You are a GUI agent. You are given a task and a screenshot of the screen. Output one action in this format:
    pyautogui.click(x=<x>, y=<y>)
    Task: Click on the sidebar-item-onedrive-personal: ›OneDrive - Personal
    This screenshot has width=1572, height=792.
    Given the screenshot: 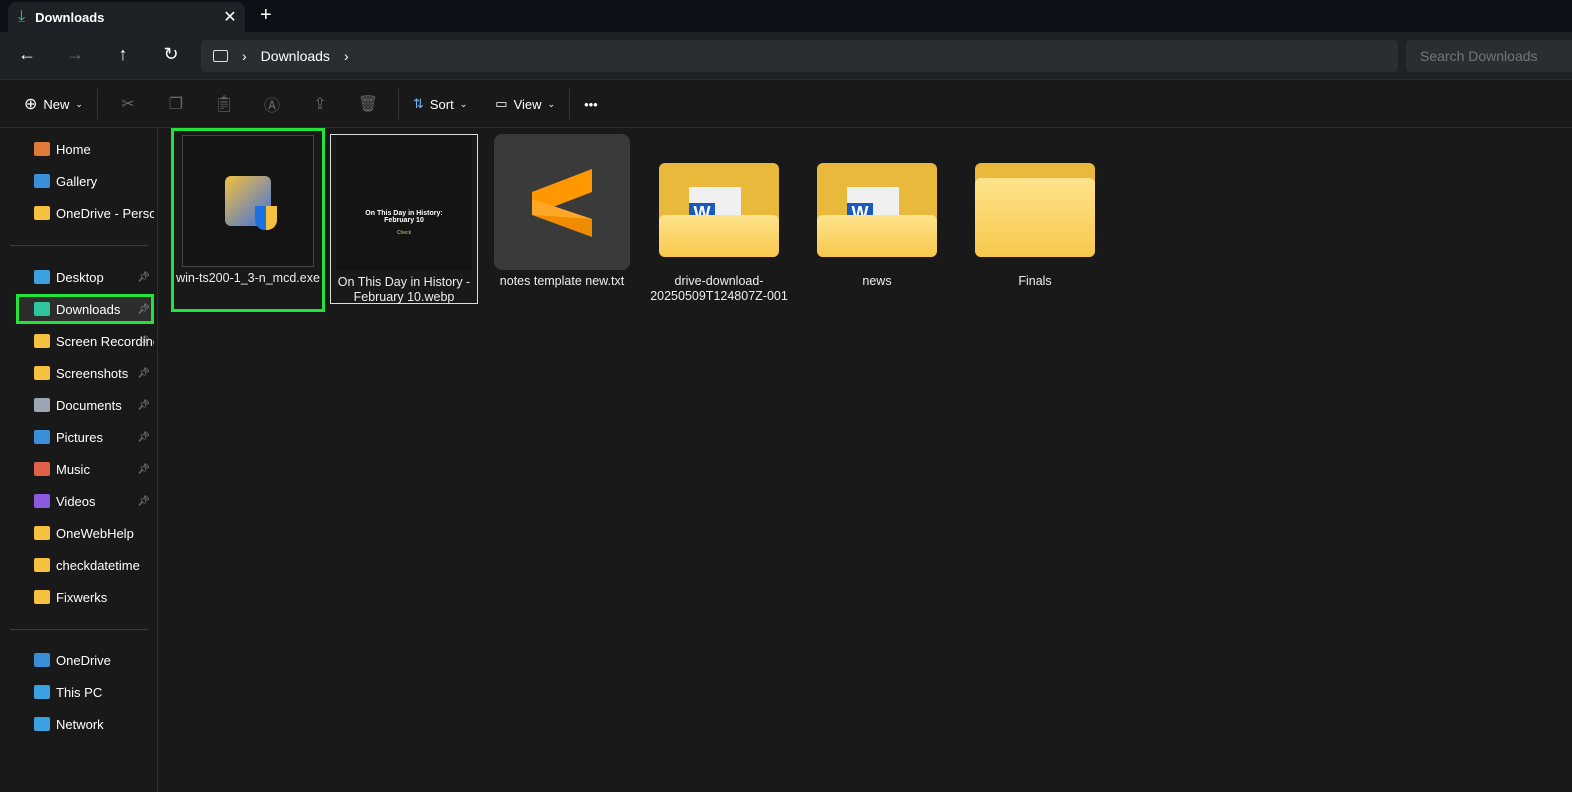 What is the action you would take?
    pyautogui.click(x=85, y=213)
    